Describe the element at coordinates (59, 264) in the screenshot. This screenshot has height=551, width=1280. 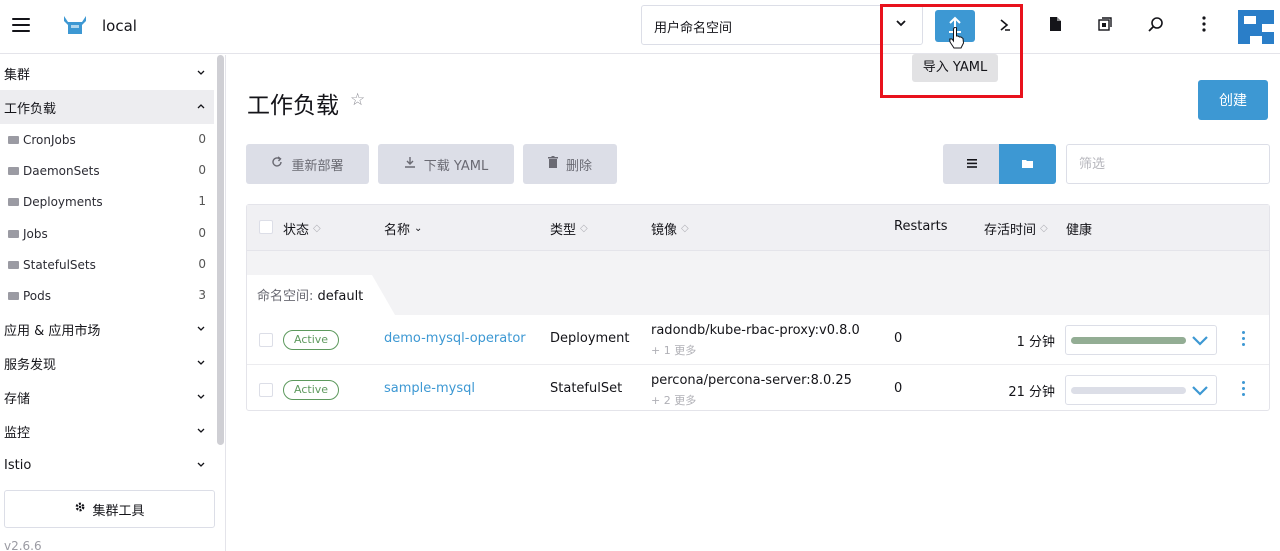
I see `sidebar-item-label: StatefulSets` at that location.